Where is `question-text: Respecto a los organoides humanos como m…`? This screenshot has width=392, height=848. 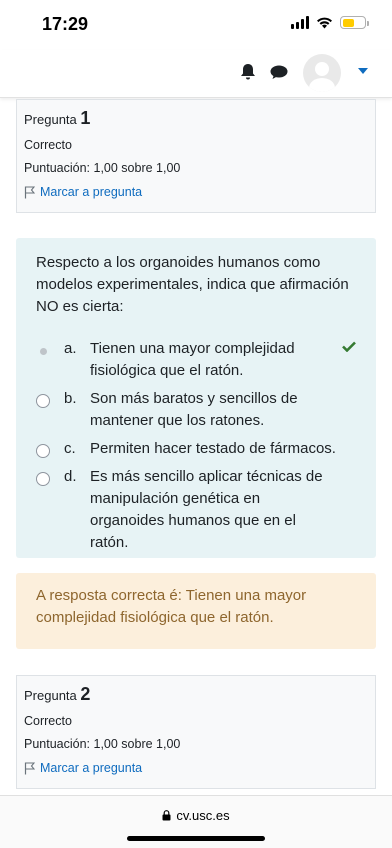 question-text: Respecto a los organoides humanos como m… is located at coordinates (192, 284).